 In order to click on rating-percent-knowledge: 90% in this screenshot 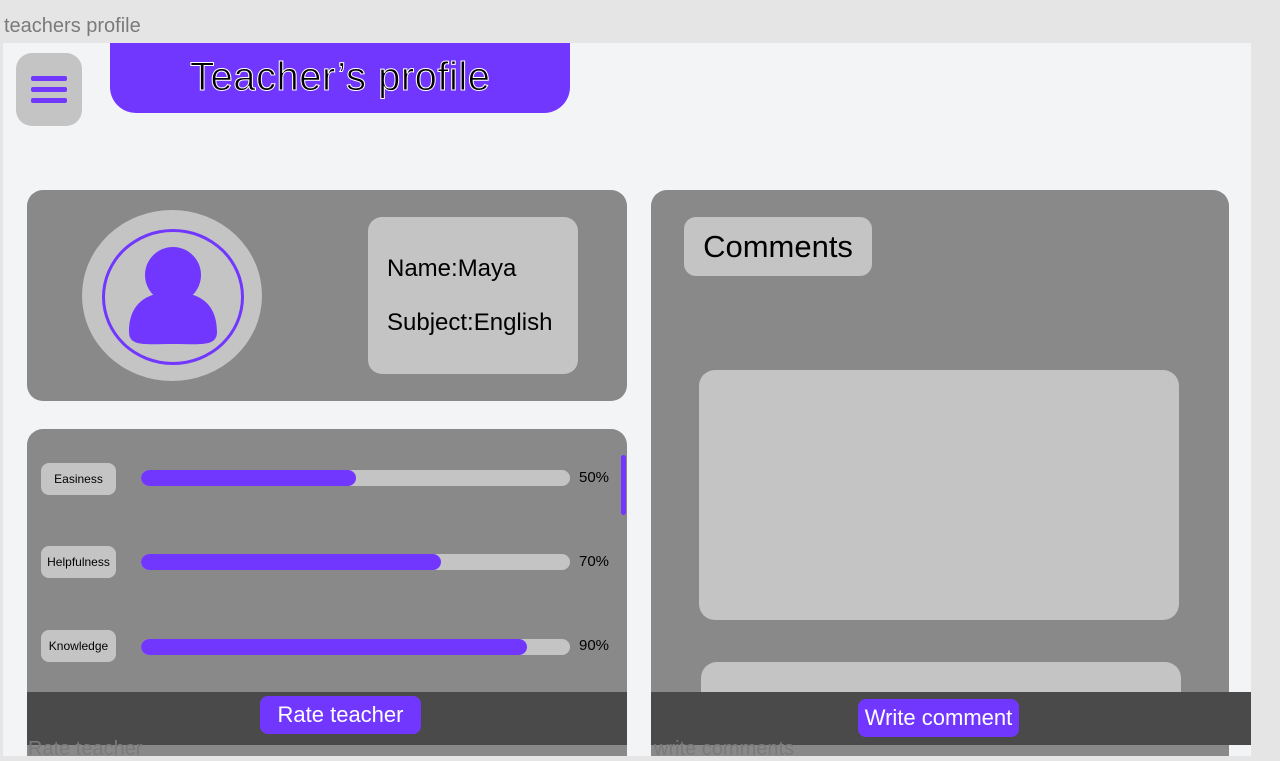, I will do `click(594, 645)`.